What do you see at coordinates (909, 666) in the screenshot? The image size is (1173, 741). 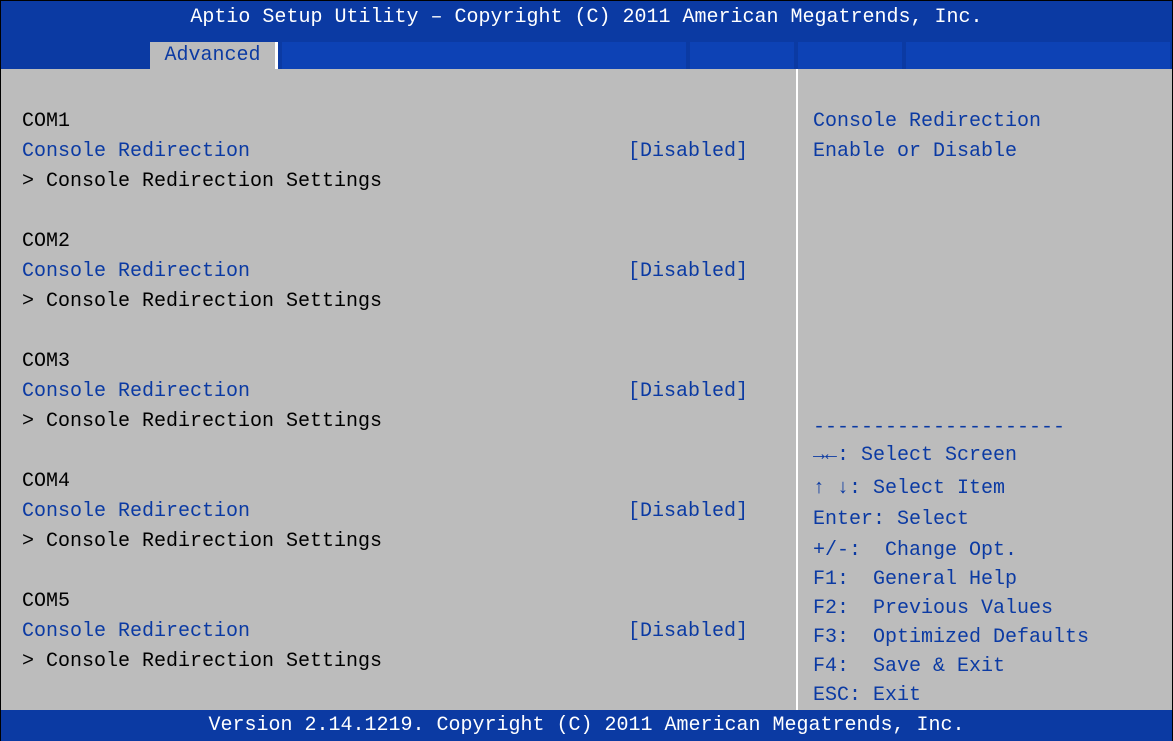 I see `key-hint: F4: Save & Exit` at bounding box center [909, 666].